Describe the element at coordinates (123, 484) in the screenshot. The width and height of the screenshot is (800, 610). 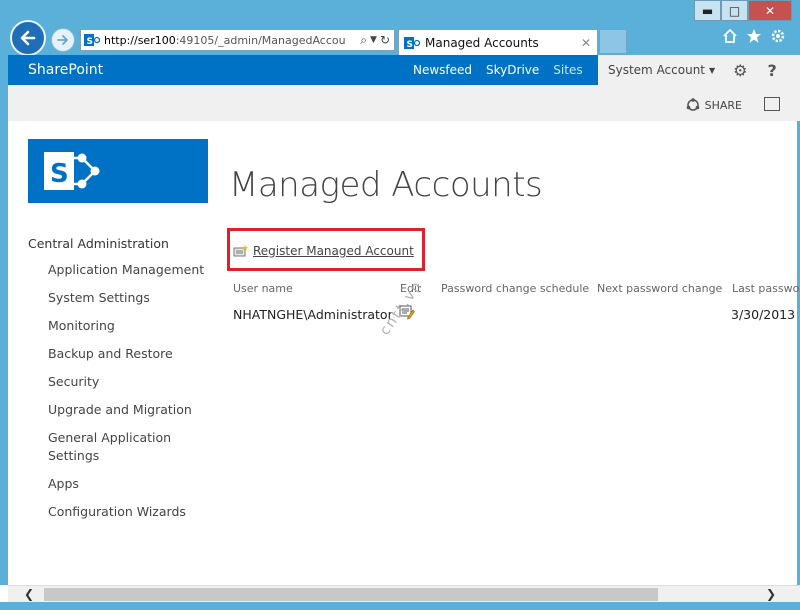
I see `nav-apps: Apps` at that location.